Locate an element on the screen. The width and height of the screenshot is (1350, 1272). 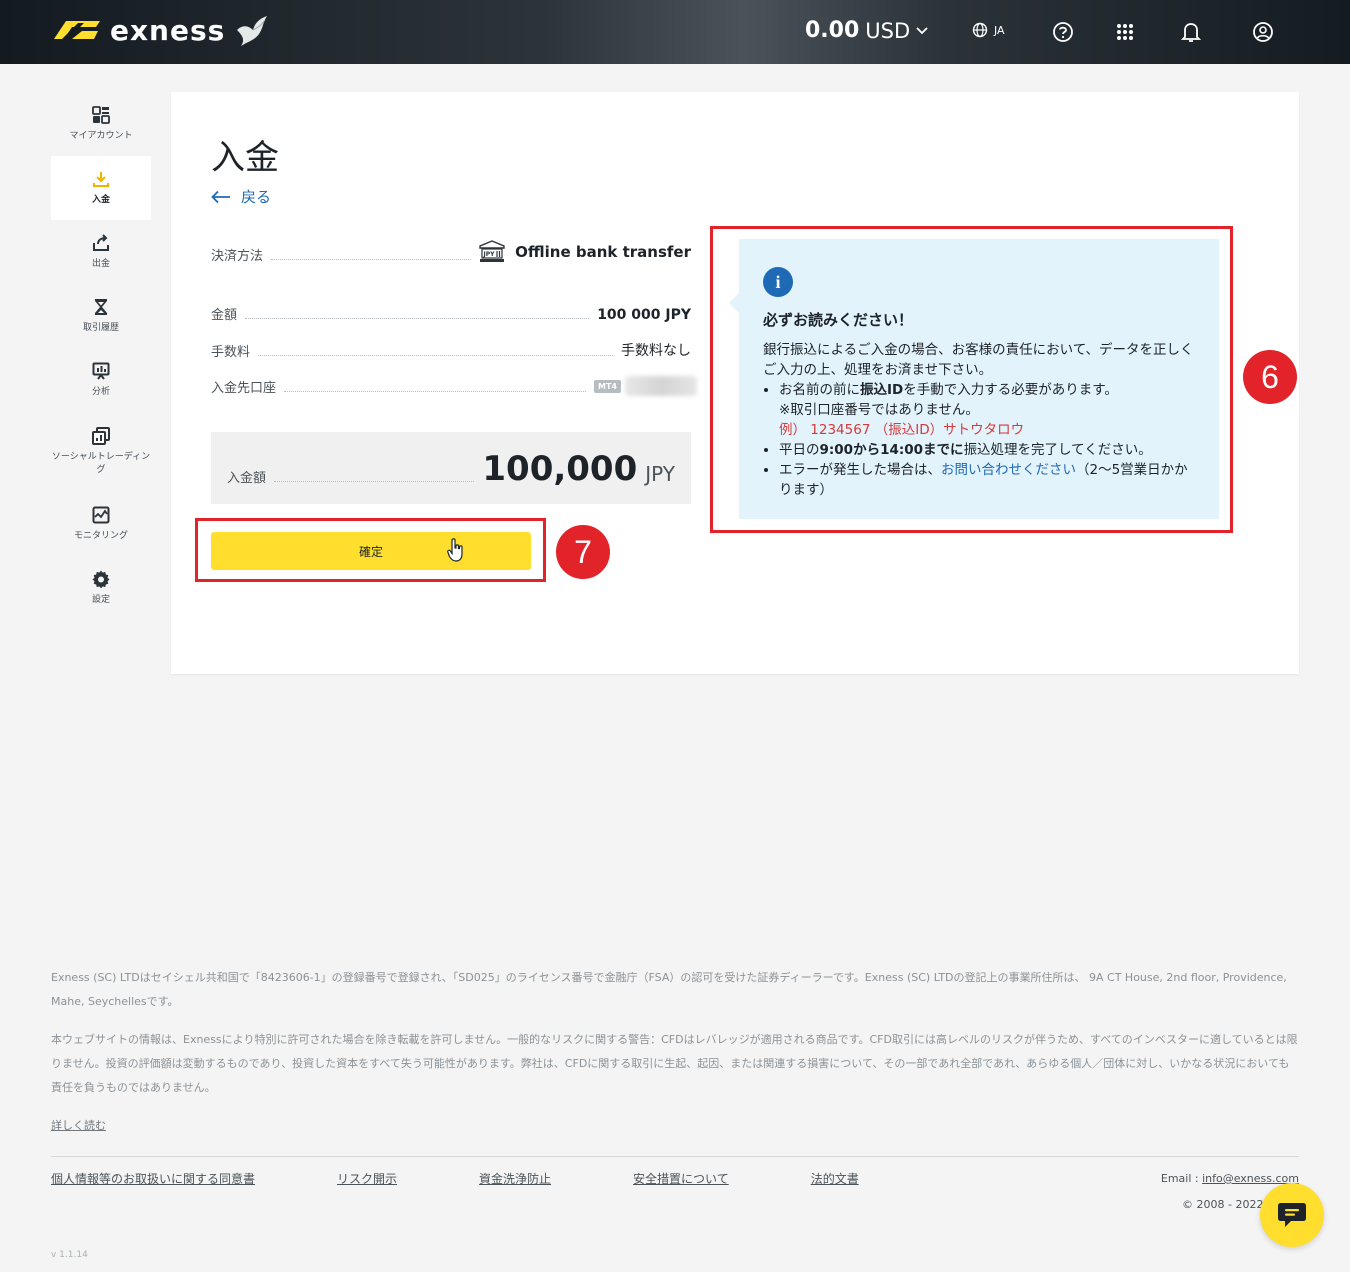
payment-method-row: 決済方法 JPY Offline bank transfer is located at coordinates (451, 252).